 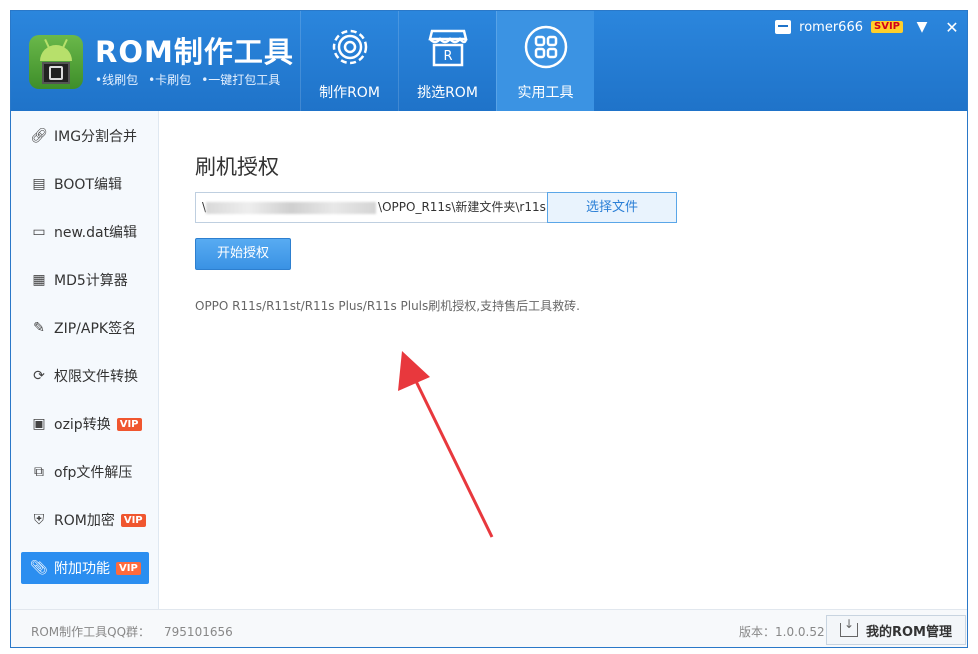 What do you see at coordinates (194, 52) in the screenshot?
I see `app-title: ROM制作工具` at bounding box center [194, 52].